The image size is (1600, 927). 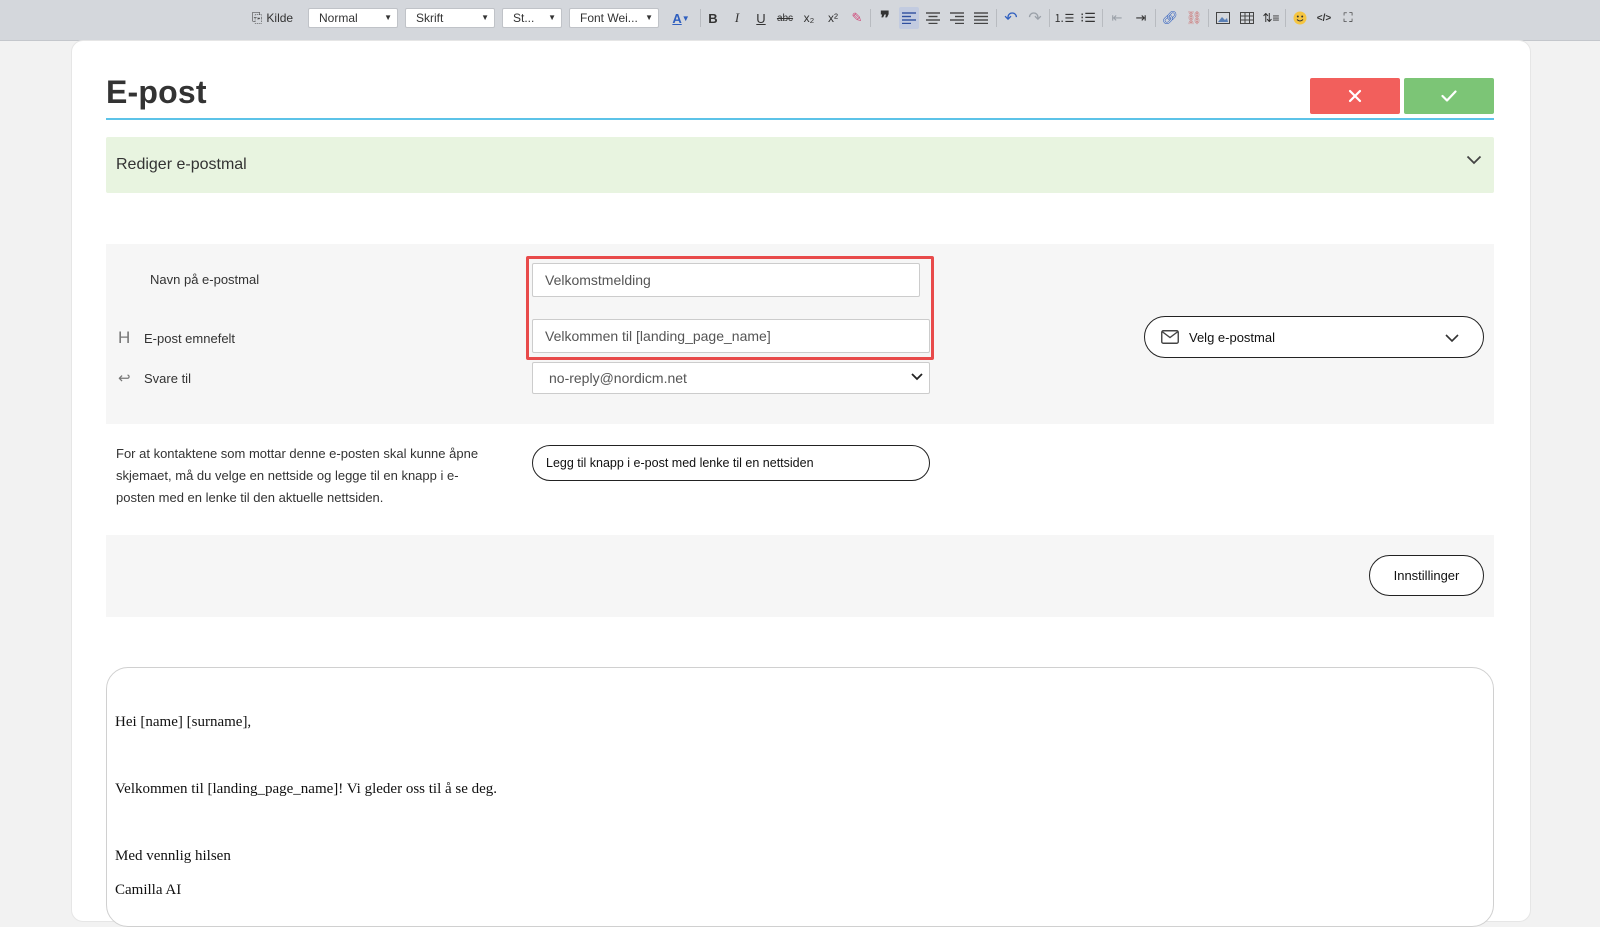 What do you see at coordinates (430, 18) in the screenshot?
I see `font-select-value: Skrift` at bounding box center [430, 18].